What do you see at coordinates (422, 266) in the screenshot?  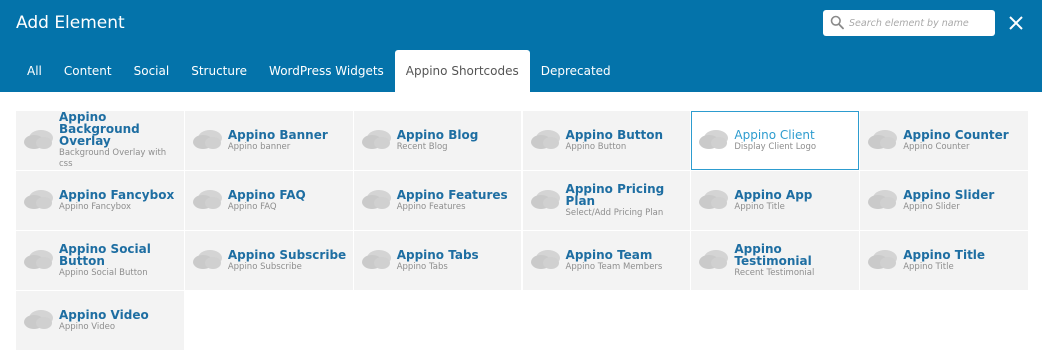 I see `element-description: Appino Tabs` at bounding box center [422, 266].